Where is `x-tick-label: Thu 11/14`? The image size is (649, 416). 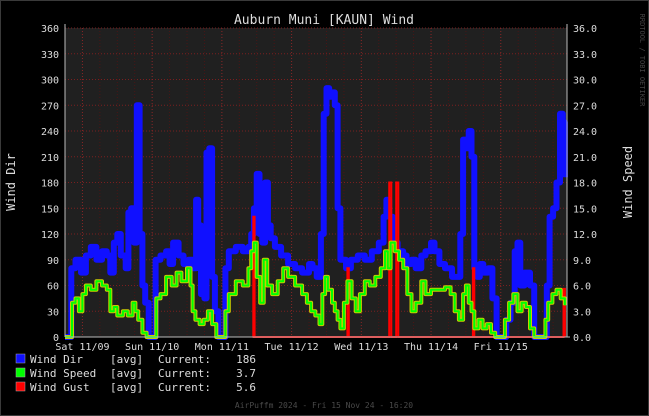
x-tick-label: Thu 11/14 is located at coordinates (431, 347).